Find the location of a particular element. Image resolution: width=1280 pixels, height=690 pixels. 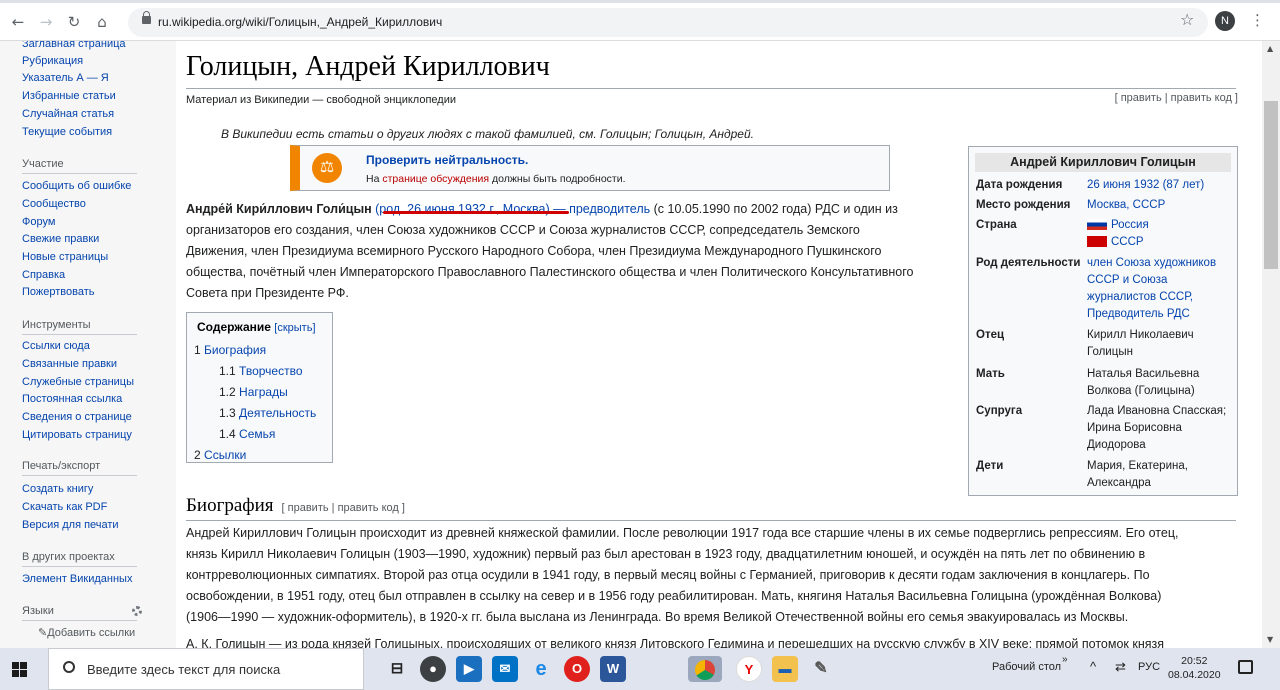

sidebar-link-book: Создать книгу is located at coordinates (57, 489).